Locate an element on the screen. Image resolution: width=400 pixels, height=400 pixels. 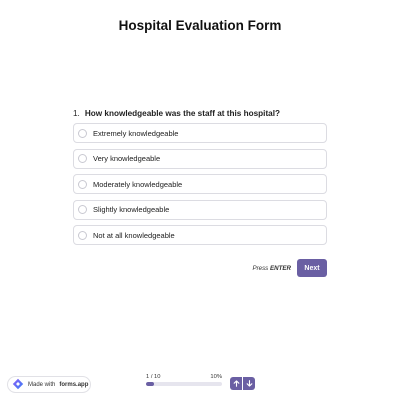
next-button: Next is located at coordinates (312, 268).